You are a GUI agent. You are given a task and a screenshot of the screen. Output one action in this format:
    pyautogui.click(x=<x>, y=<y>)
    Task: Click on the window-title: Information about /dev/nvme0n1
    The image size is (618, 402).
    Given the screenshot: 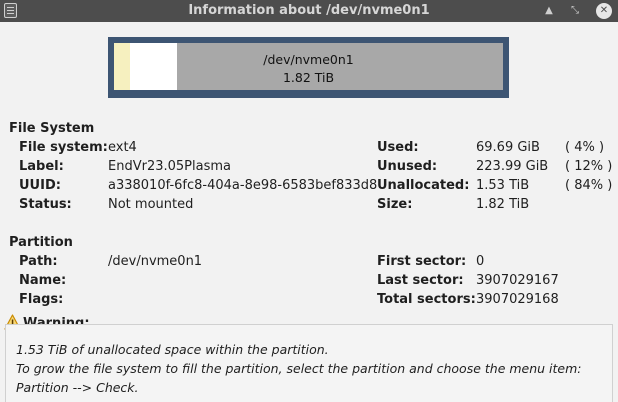 What is the action you would take?
    pyautogui.click(x=309, y=10)
    